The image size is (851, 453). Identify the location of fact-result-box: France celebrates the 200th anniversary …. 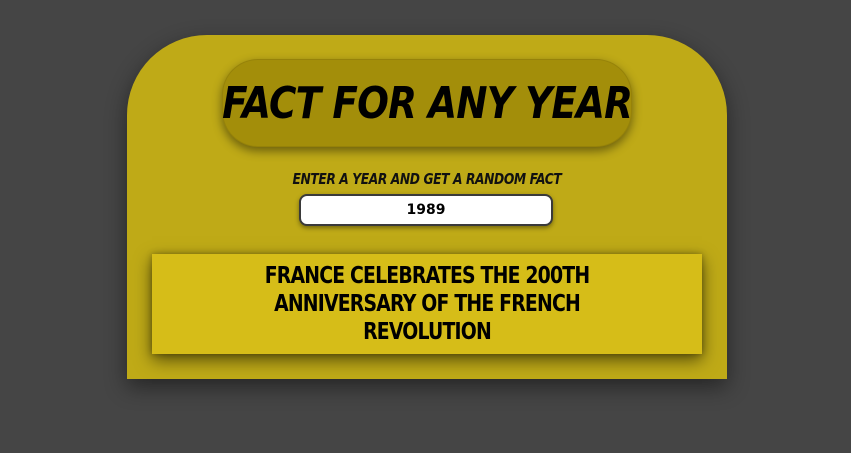
(427, 304).